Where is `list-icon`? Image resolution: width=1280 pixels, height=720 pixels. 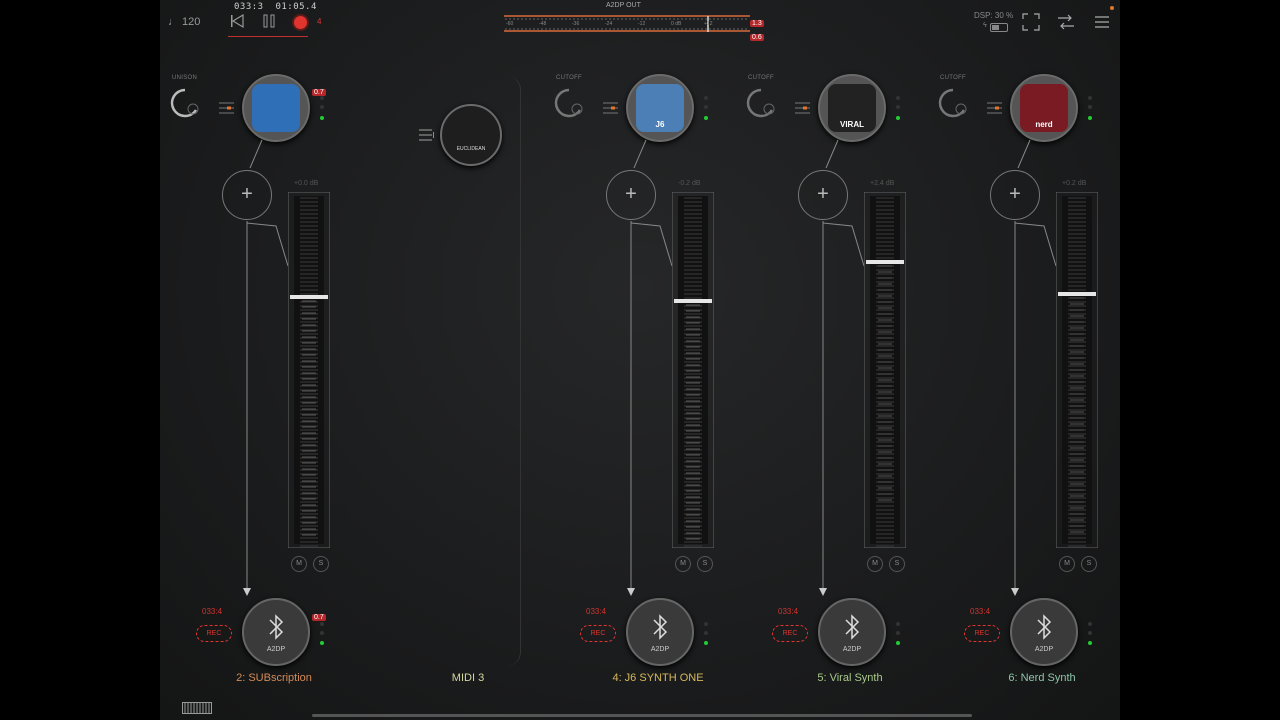 list-icon is located at coordinates (427, 135).